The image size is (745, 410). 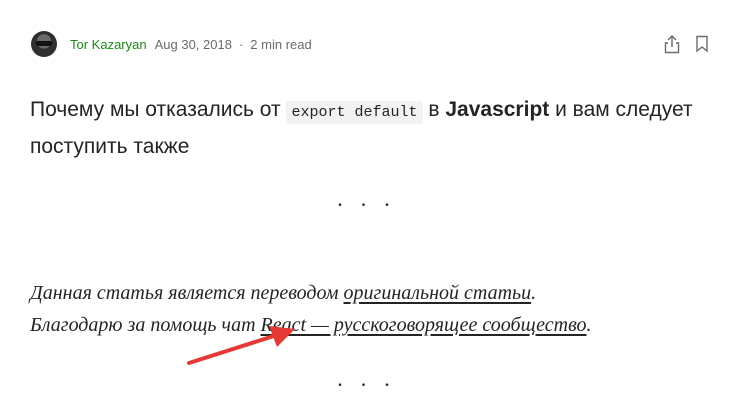 What do you see at coordinates (434, 109) in the screenshot?
I see `title-text-part2: в` at bounding box center [434, 109].